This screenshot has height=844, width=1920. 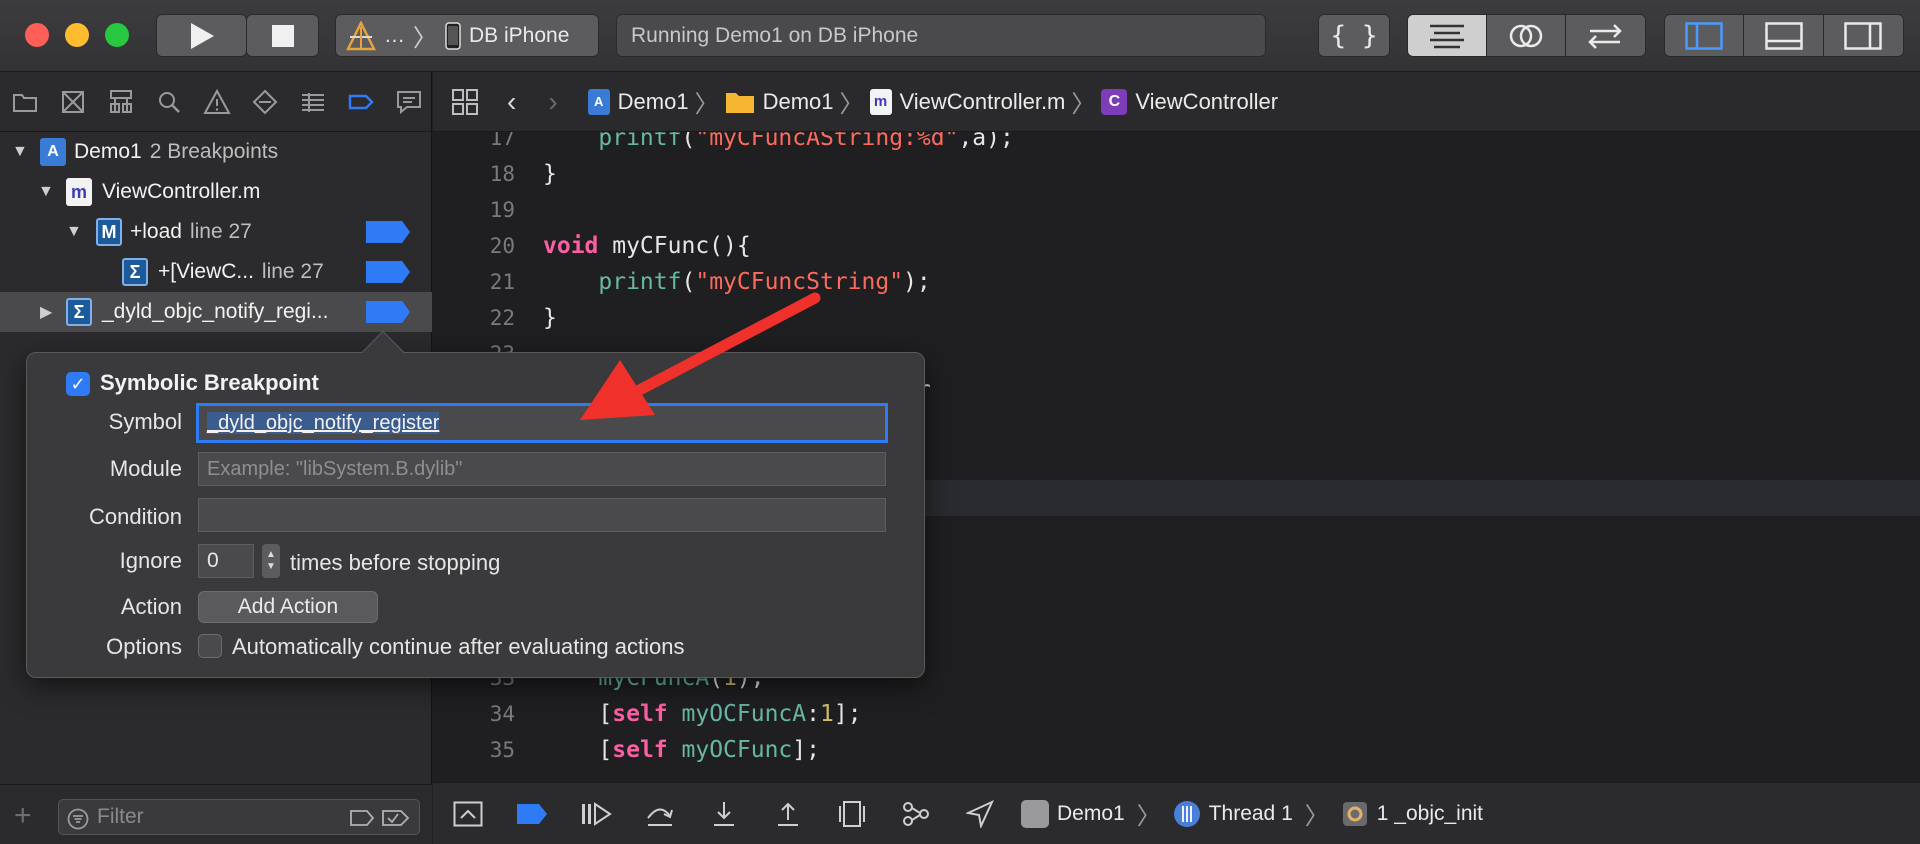 I want to click on jump-crumb-file: m ViewController.m, so click(x=967, y=101).